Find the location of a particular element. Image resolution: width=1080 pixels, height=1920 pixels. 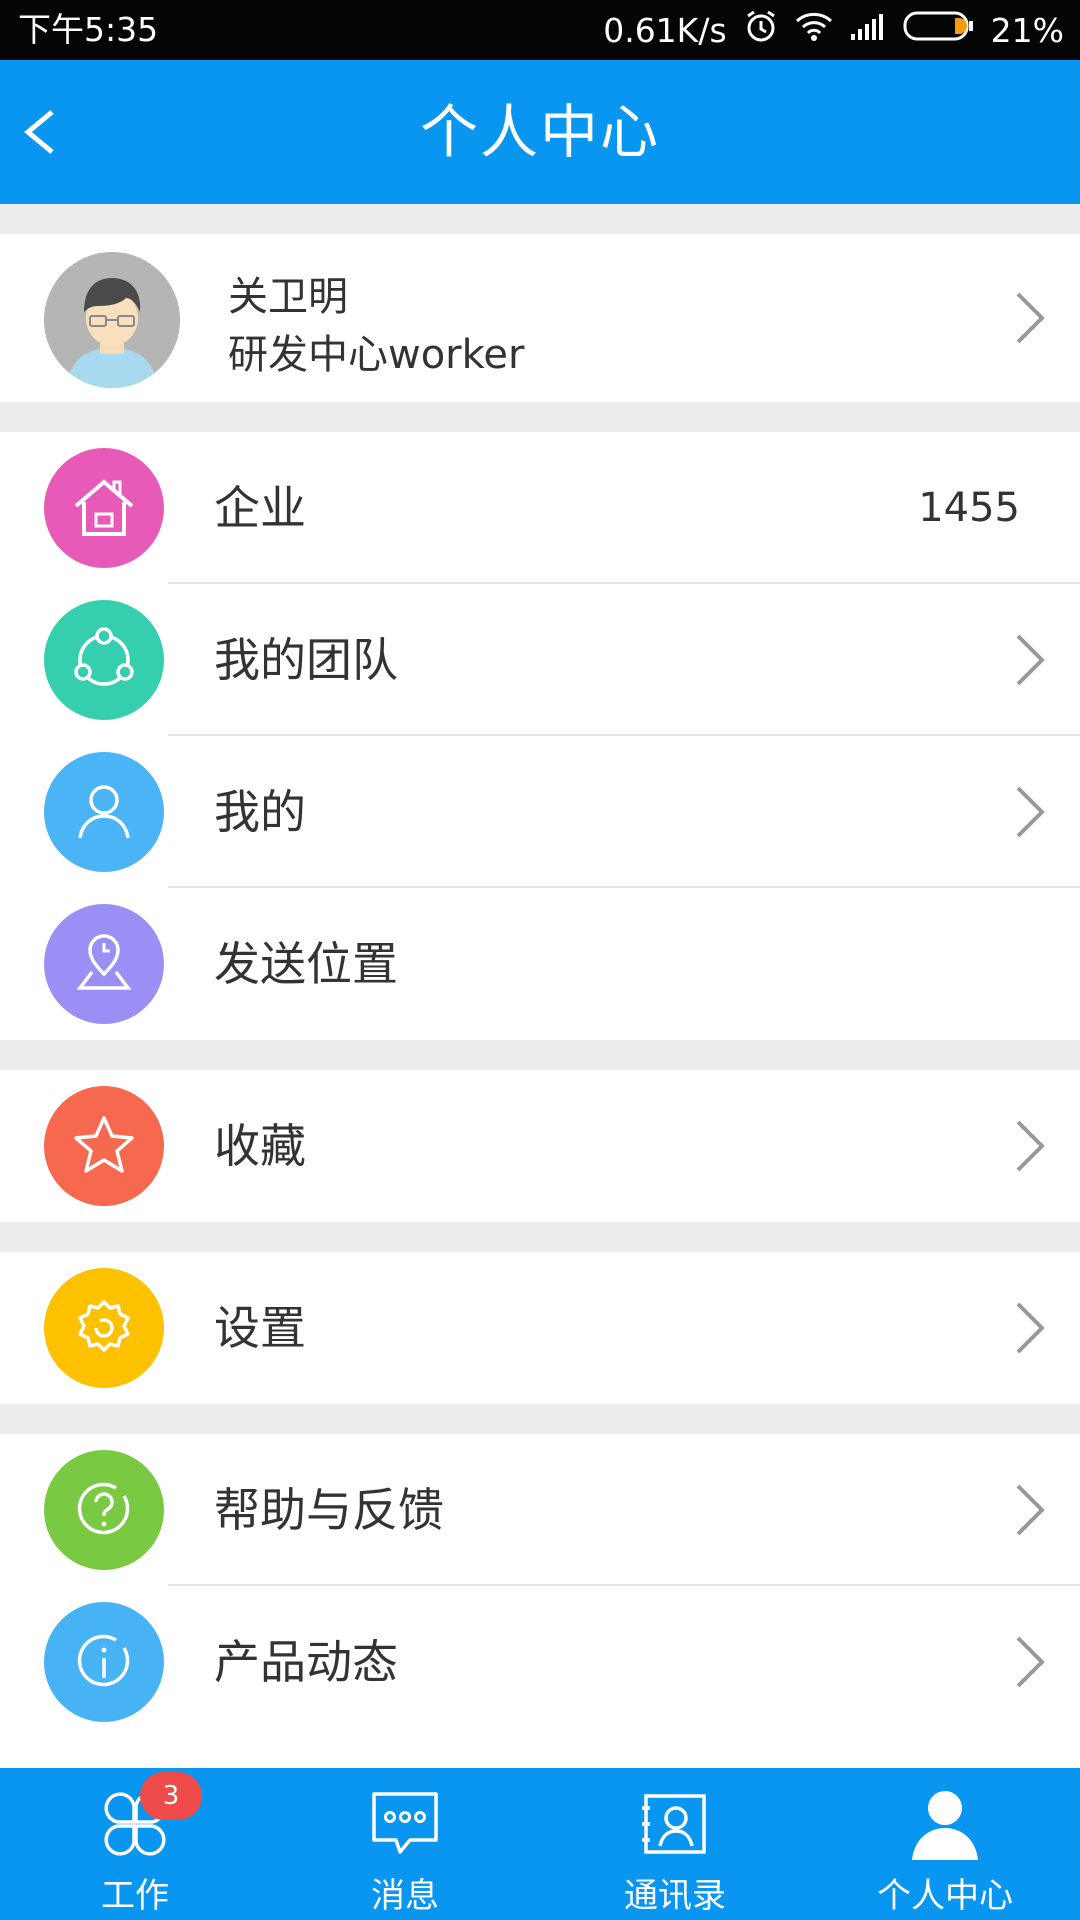

menu-item-mine: 我的 is located at coordinates (540, 812).